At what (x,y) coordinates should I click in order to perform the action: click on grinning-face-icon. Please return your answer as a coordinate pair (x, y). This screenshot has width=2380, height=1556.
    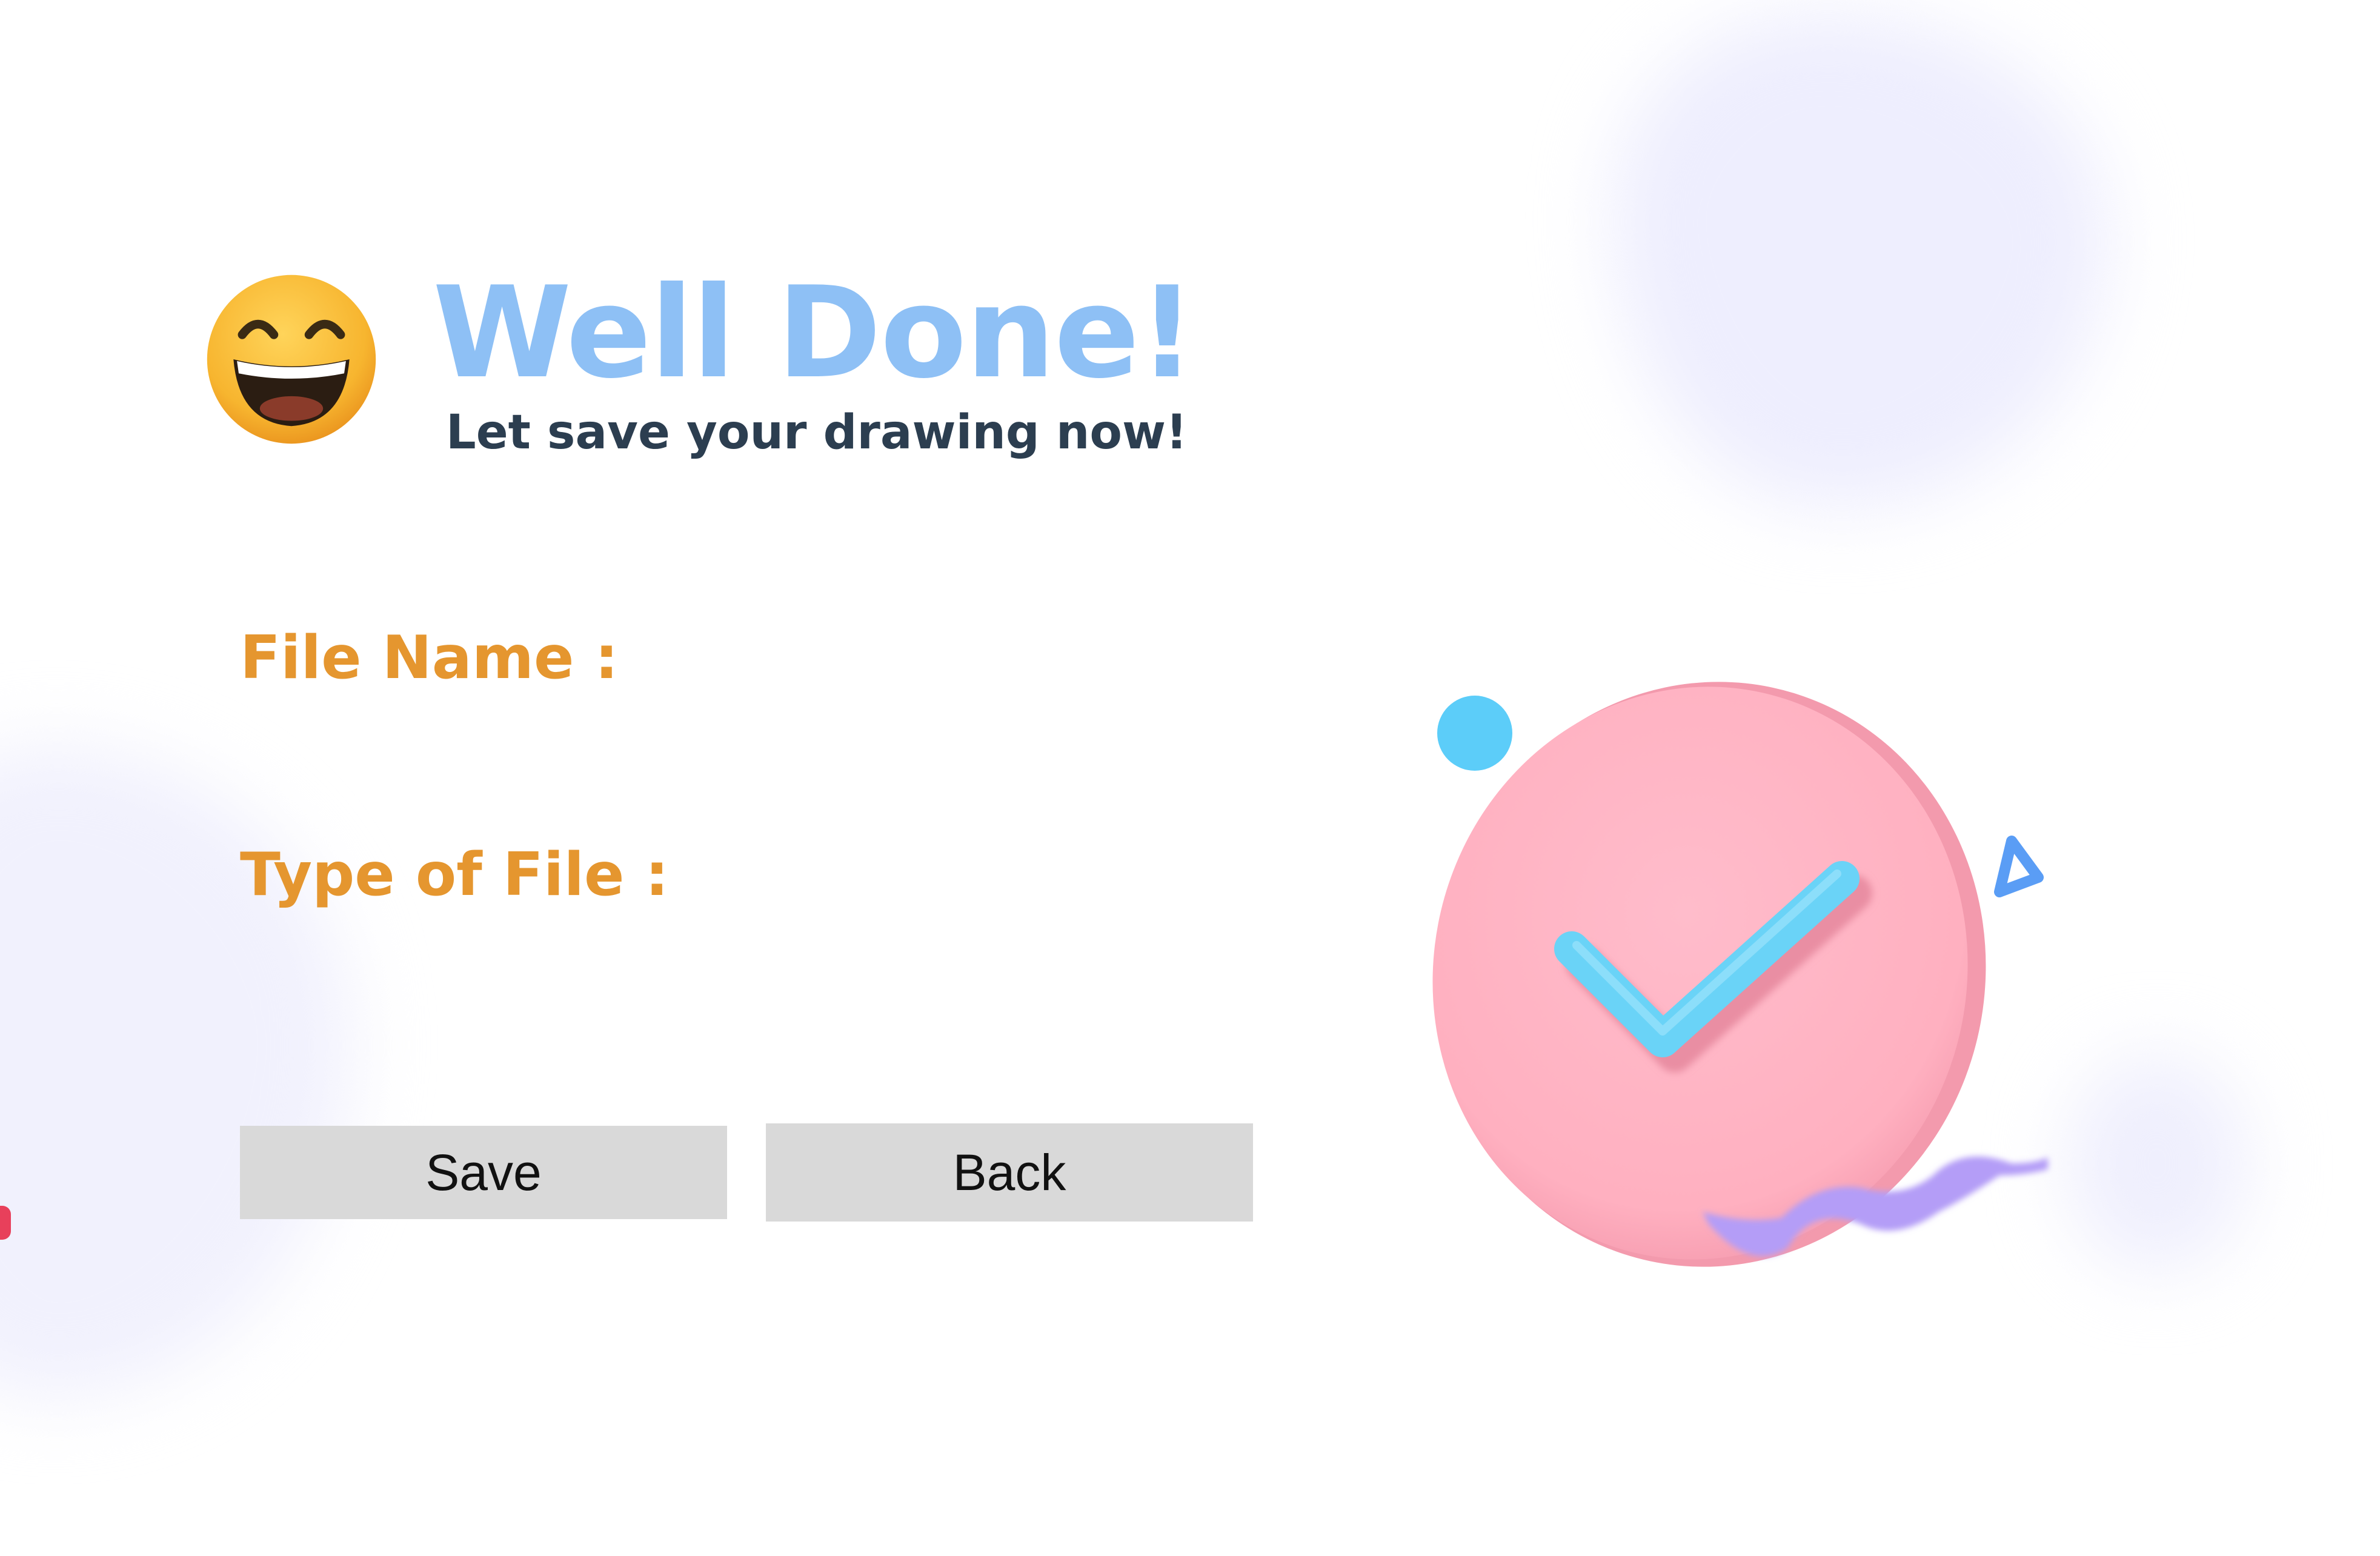
    Looking at the image, I should click on (291, 359).